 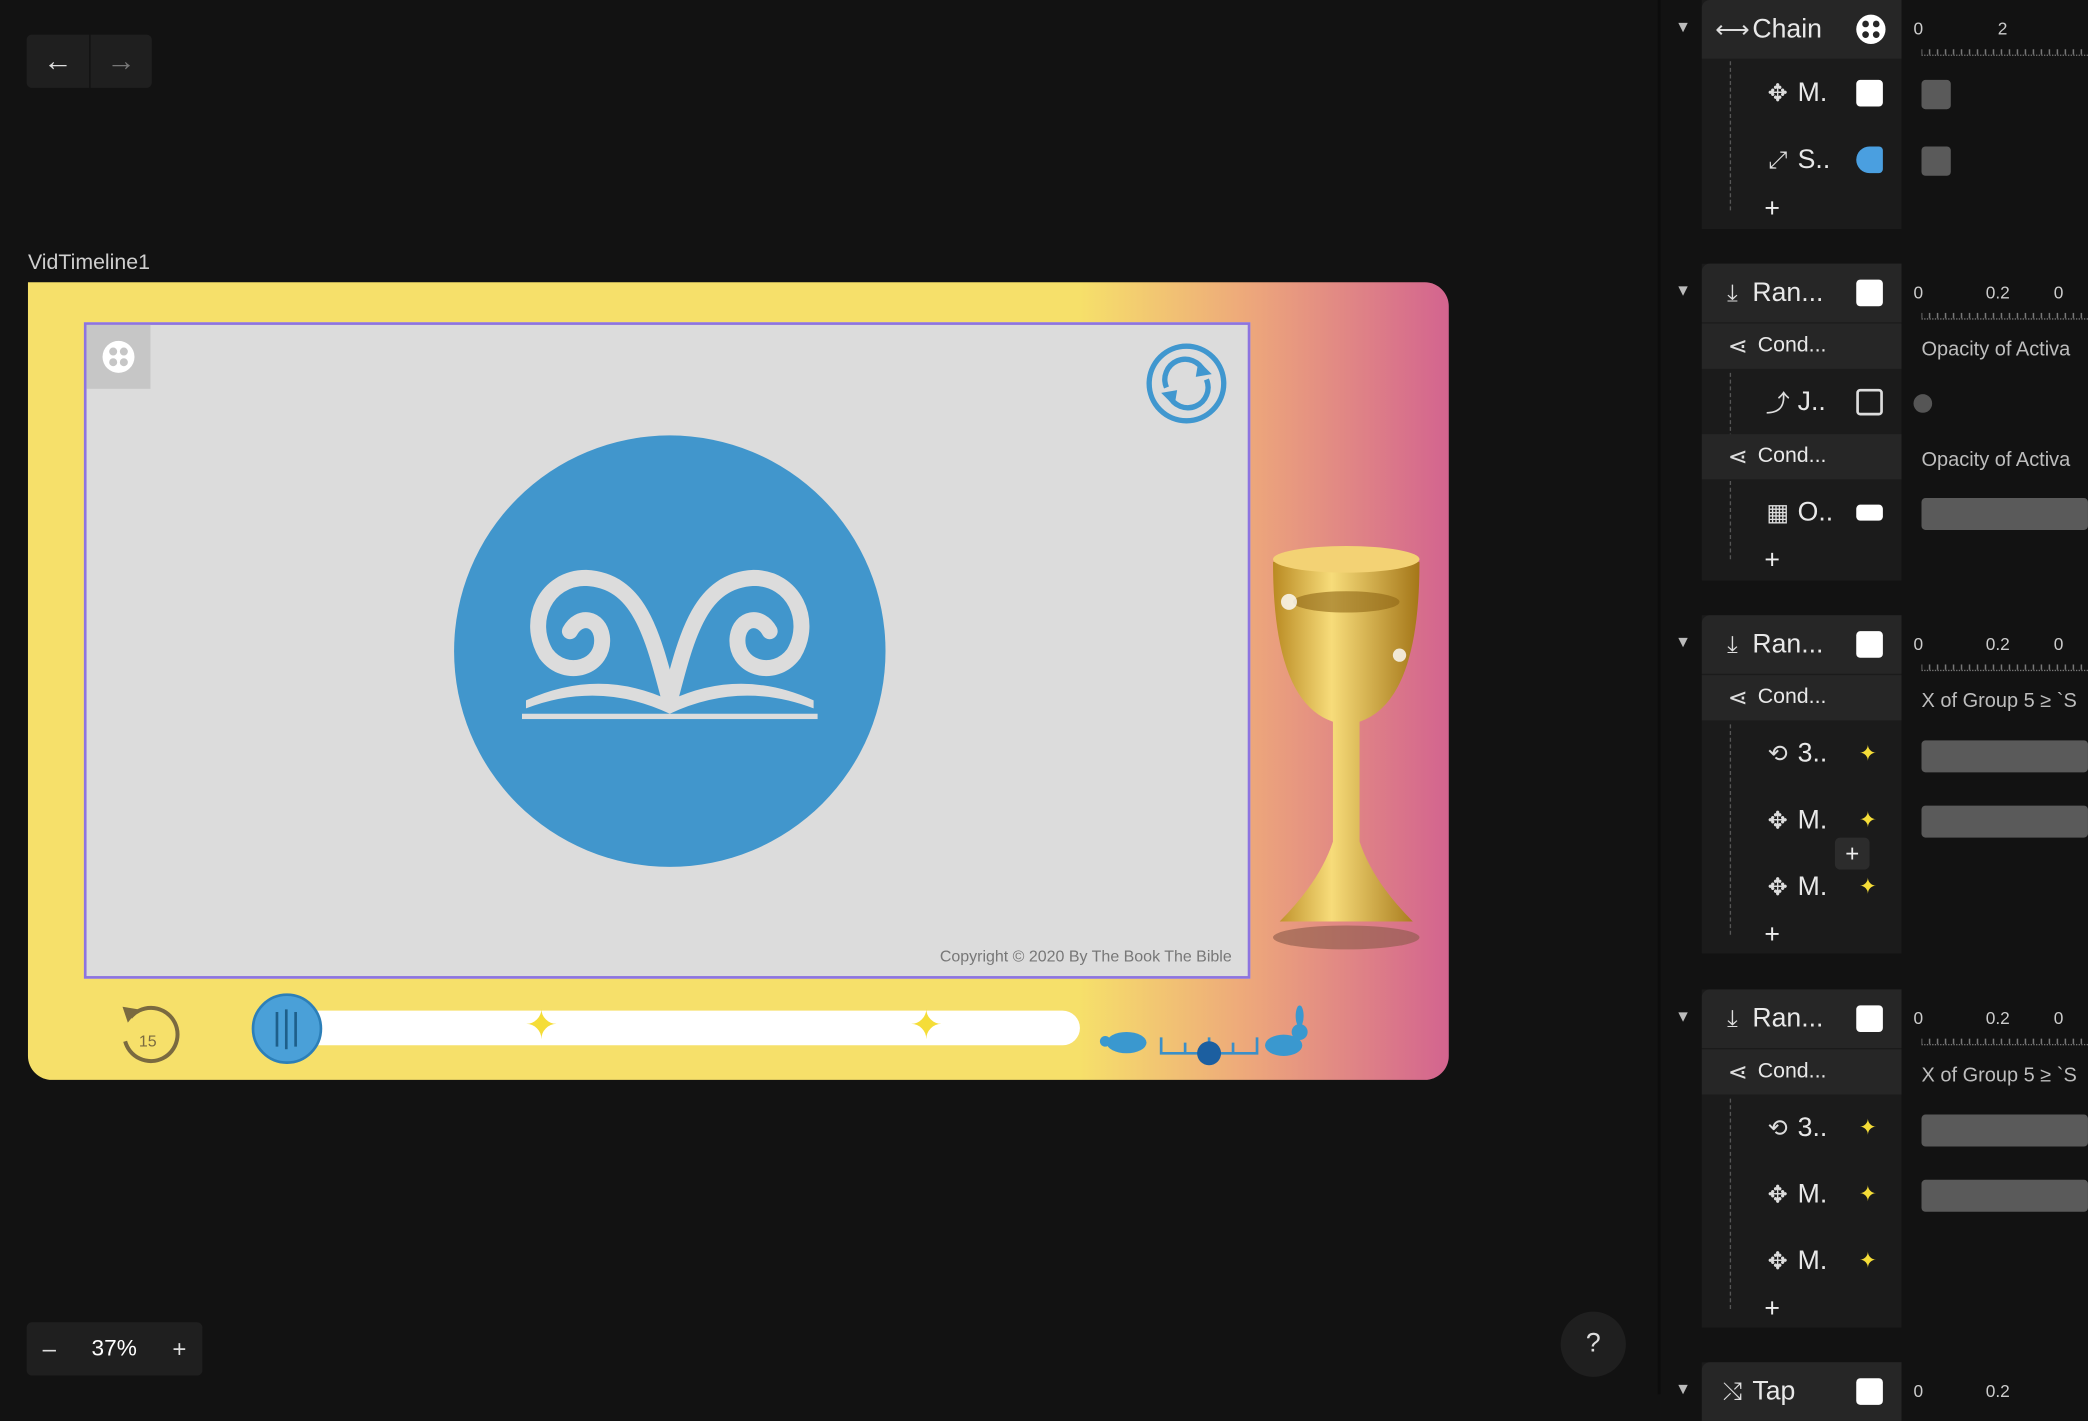 I want to click on row-label: Tap, so click(x=1774, y=1391).